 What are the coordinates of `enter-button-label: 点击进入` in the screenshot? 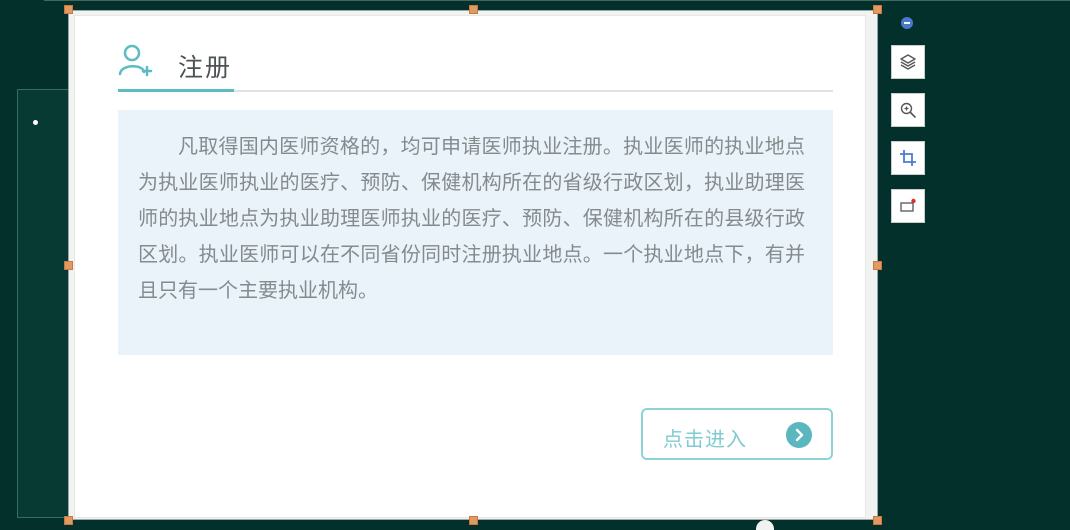 It's located at (705, 439).